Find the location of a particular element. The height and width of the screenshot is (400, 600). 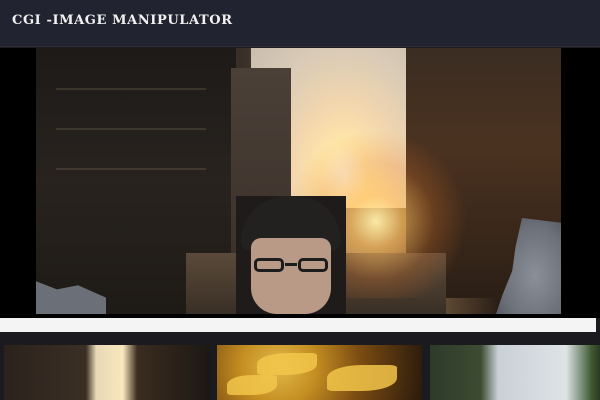

progress-bar is located at coordinates (298, 325).